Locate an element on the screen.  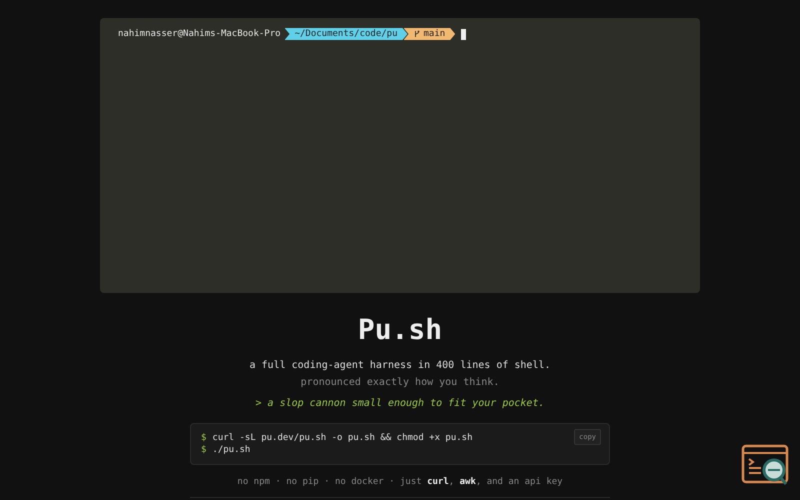
prompt-user: nahimnasser@Nahims-MacBook-Pro is located at coordinates (199, 34).